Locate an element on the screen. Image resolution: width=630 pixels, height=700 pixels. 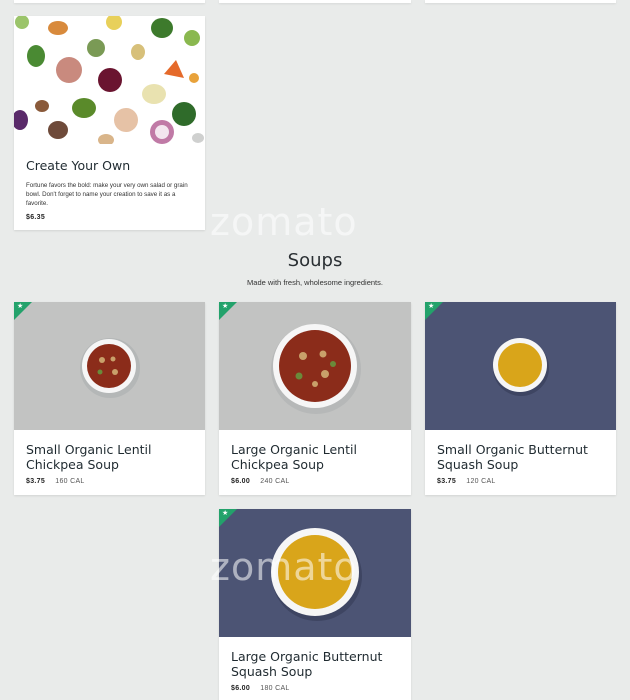
card-title: Create Your Own is located at coordinates (78, 165).